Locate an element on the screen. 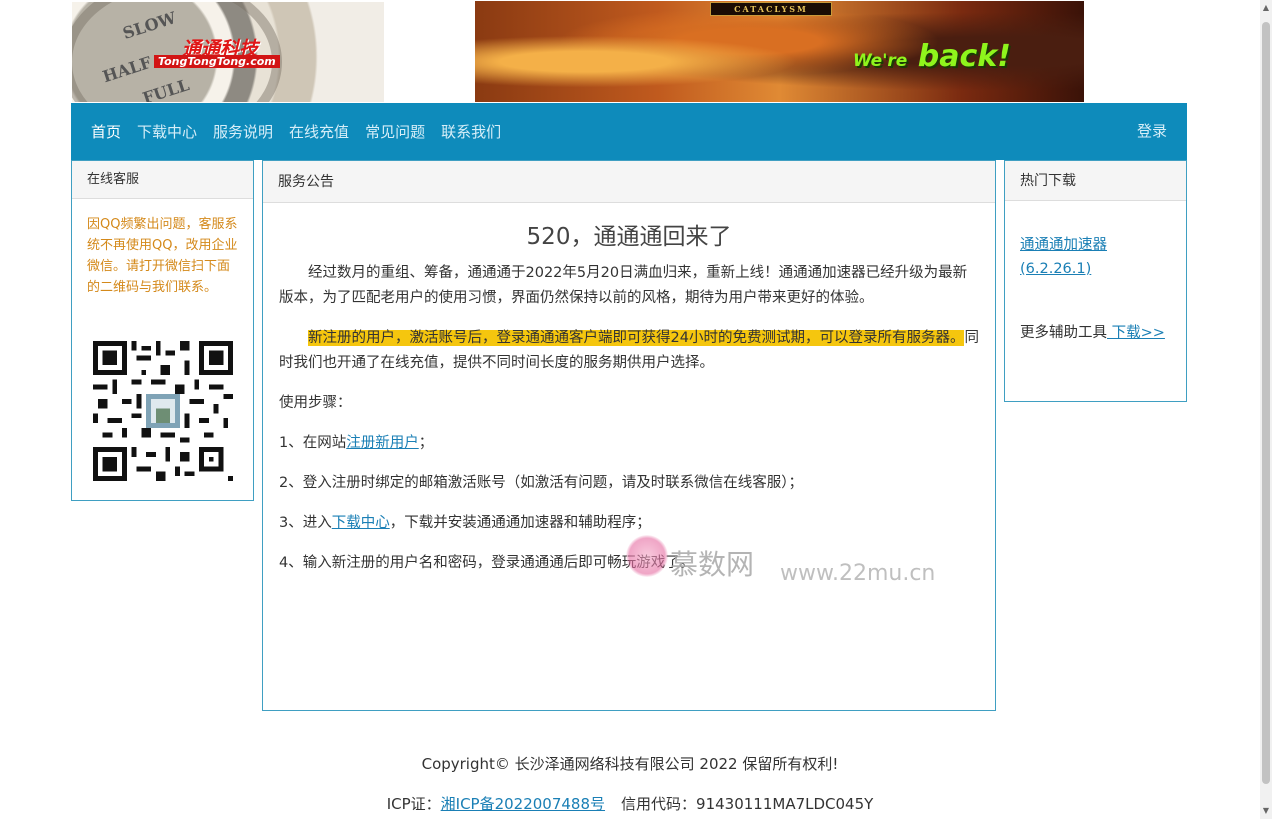  register-link: 注册新用户 is located at coordinates (382, 443).